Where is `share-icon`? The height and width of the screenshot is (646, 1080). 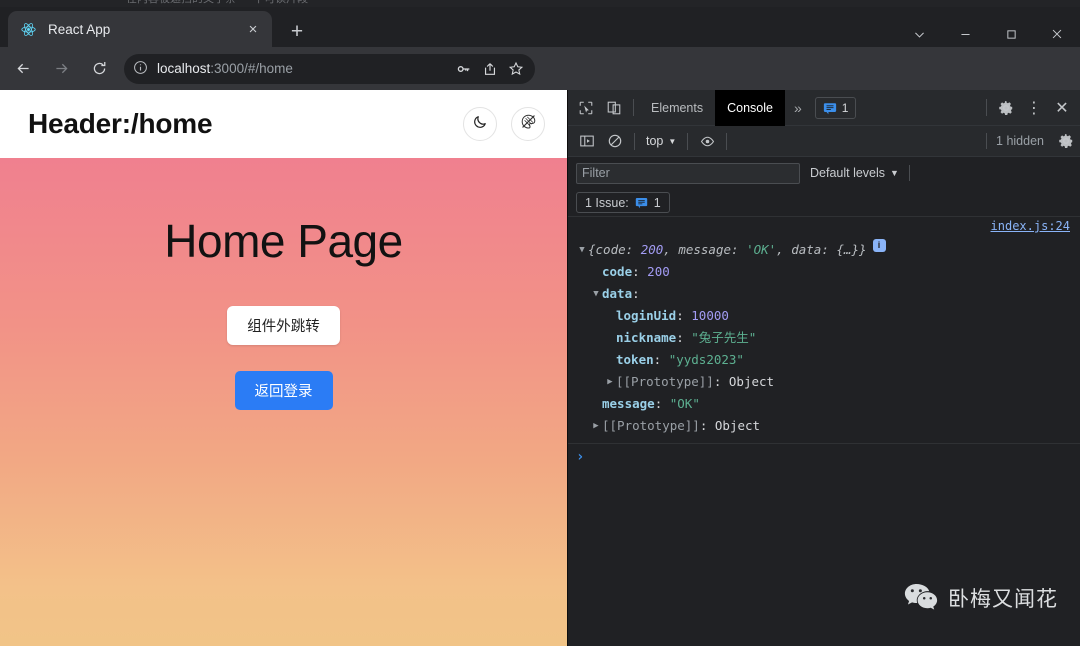
share-icon is located at coordinates (490, 69).